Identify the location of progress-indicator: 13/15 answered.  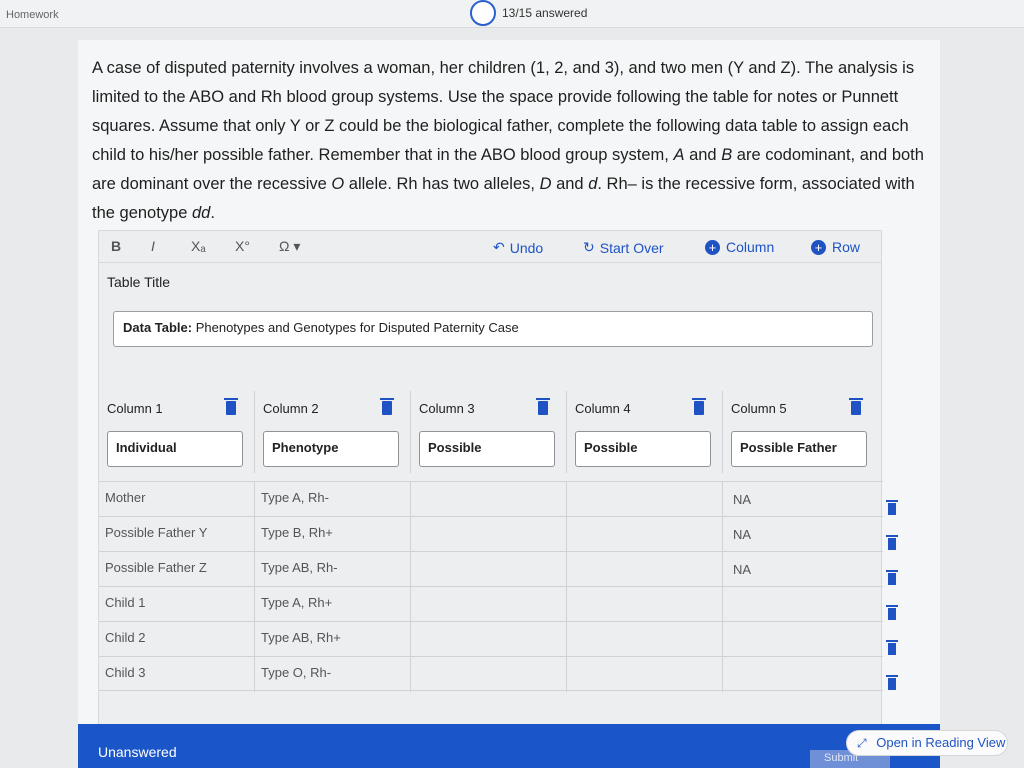
(528, 13).